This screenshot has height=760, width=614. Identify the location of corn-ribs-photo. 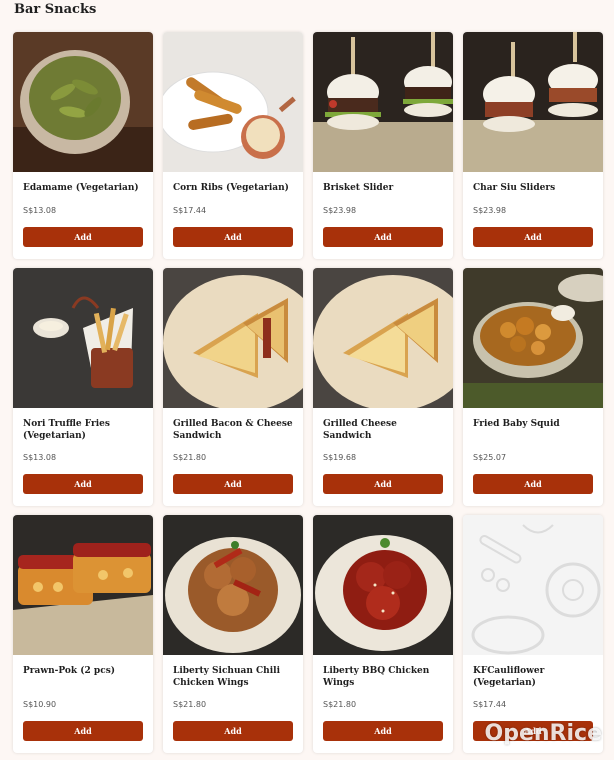
(233, 102).